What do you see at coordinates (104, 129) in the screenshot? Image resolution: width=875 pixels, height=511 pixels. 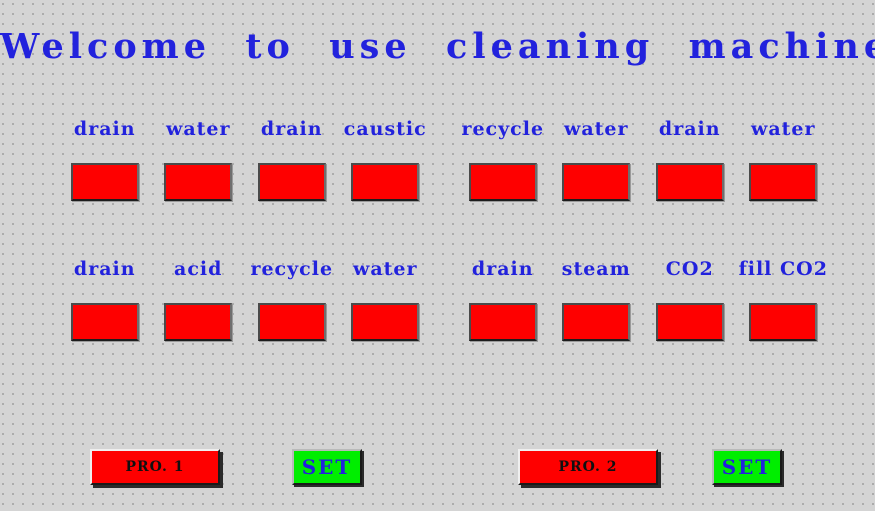 I see `step-label-1-1: drain` at bounding box center [104, 129].